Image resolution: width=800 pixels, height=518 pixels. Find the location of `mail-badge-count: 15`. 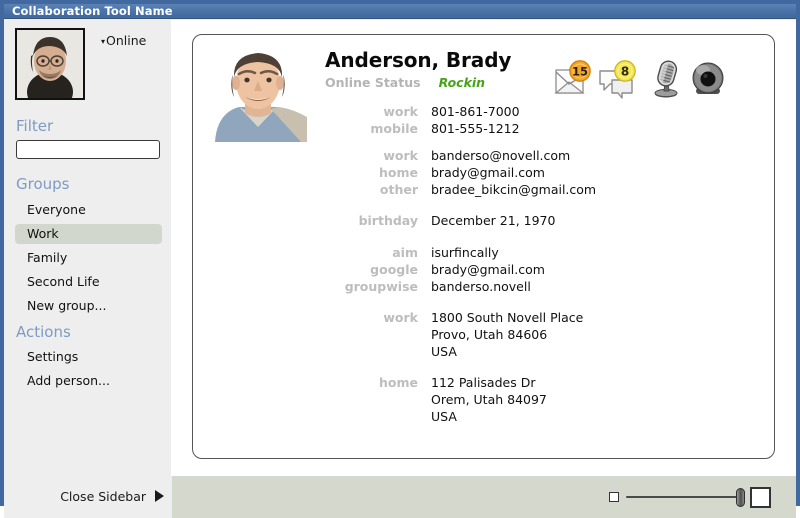

mail-badge-count: 15 is located at coordinates (580, 71).